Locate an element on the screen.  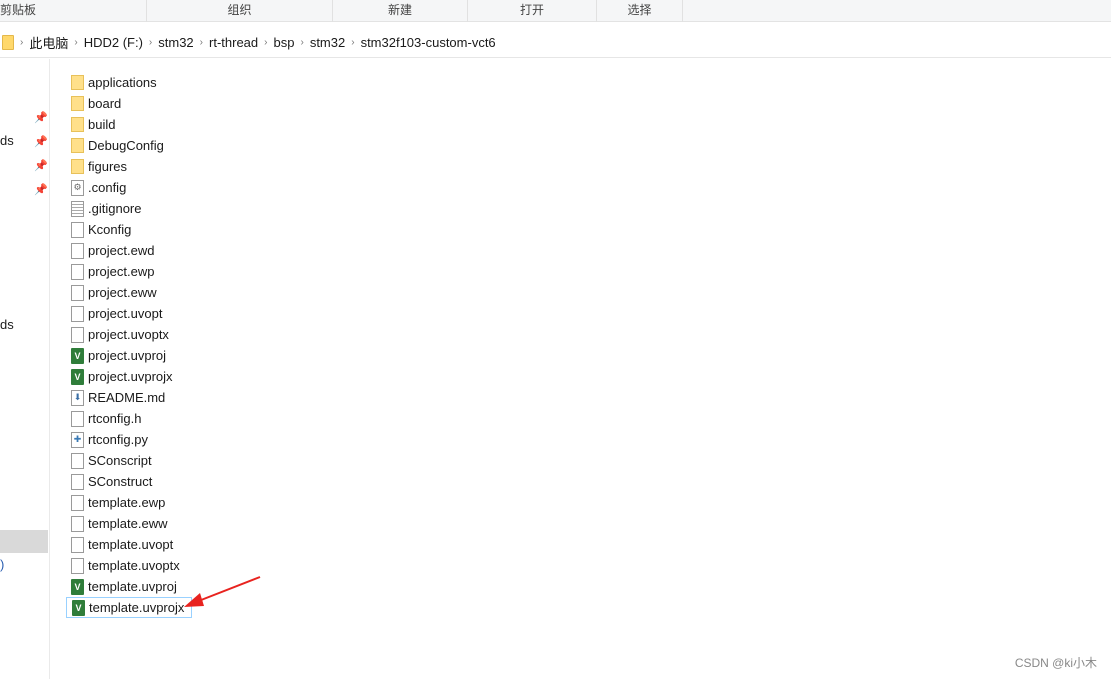
watermark: CSDN @ki小木 is located at coordinates (1055, 663).